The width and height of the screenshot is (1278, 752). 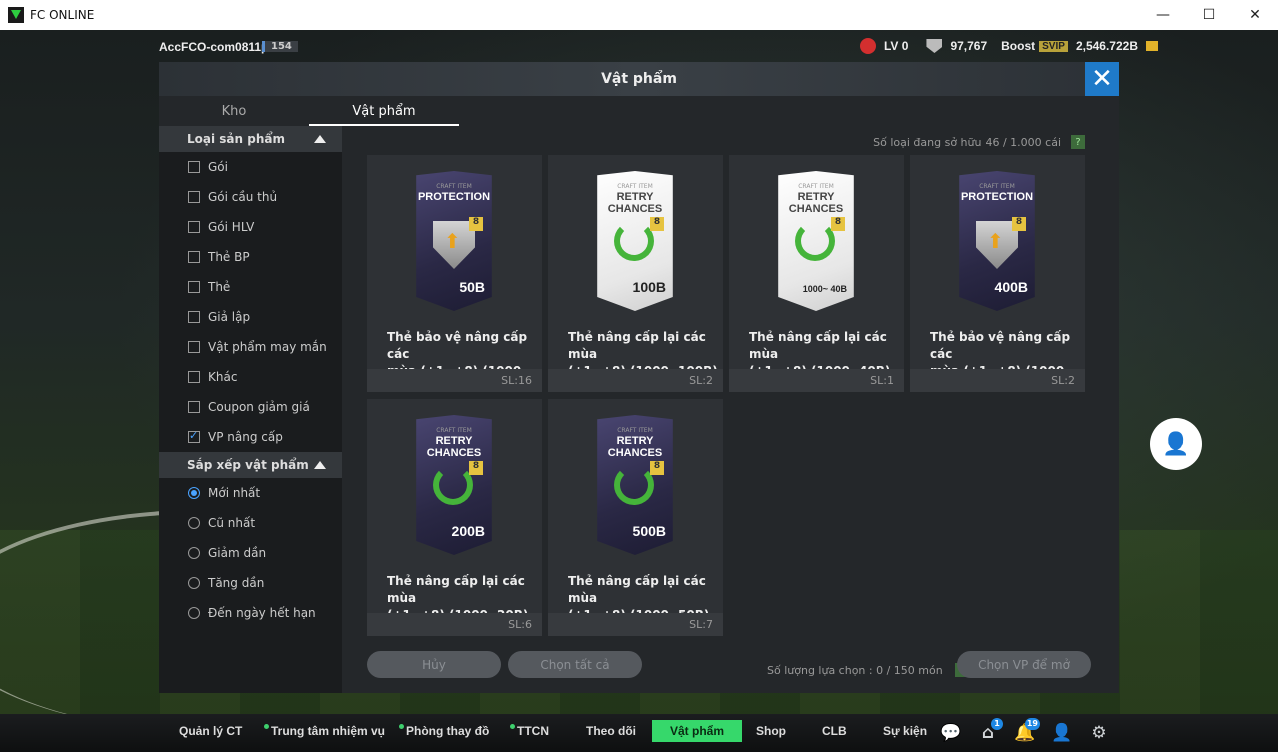 What do you see at coordinates (635, 241) in the screenshot?
I see `item-art: CRAFT ITEM RETRY CHANCES 8 100B` at bounding box center [635, 241].